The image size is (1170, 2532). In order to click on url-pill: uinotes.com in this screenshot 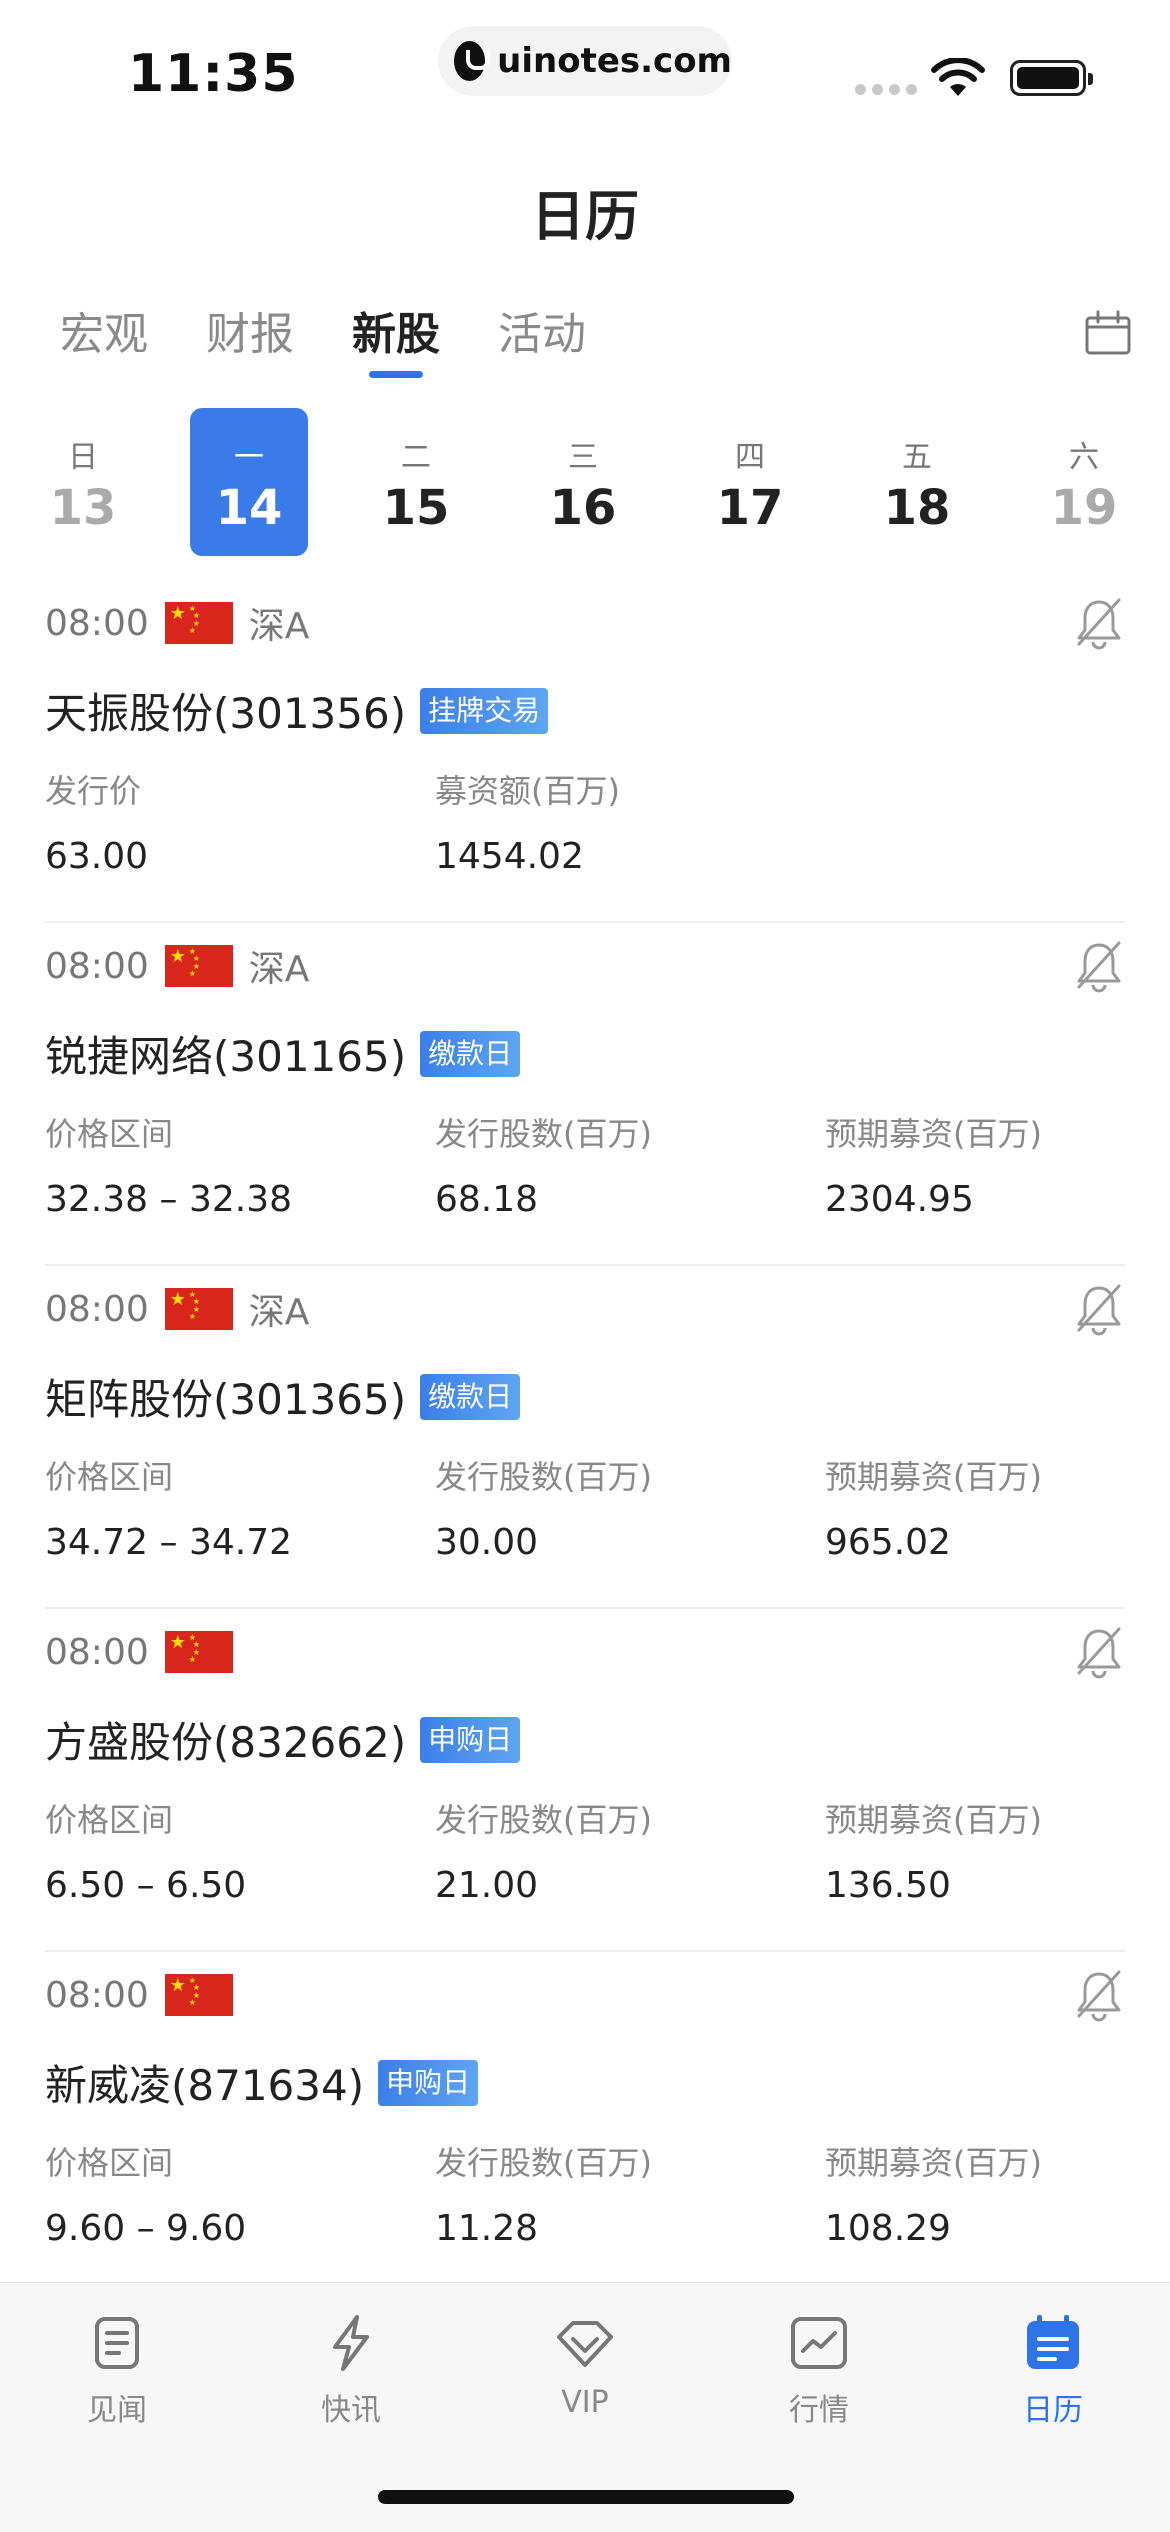, I will do `click(585, 61)`.